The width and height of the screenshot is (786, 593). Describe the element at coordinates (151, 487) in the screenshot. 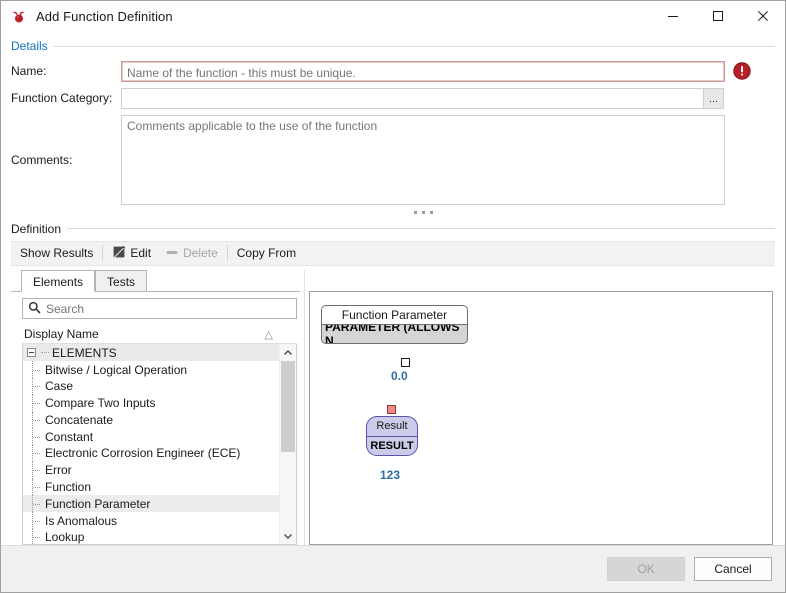

I see `tree-item-function: Function` at that location.